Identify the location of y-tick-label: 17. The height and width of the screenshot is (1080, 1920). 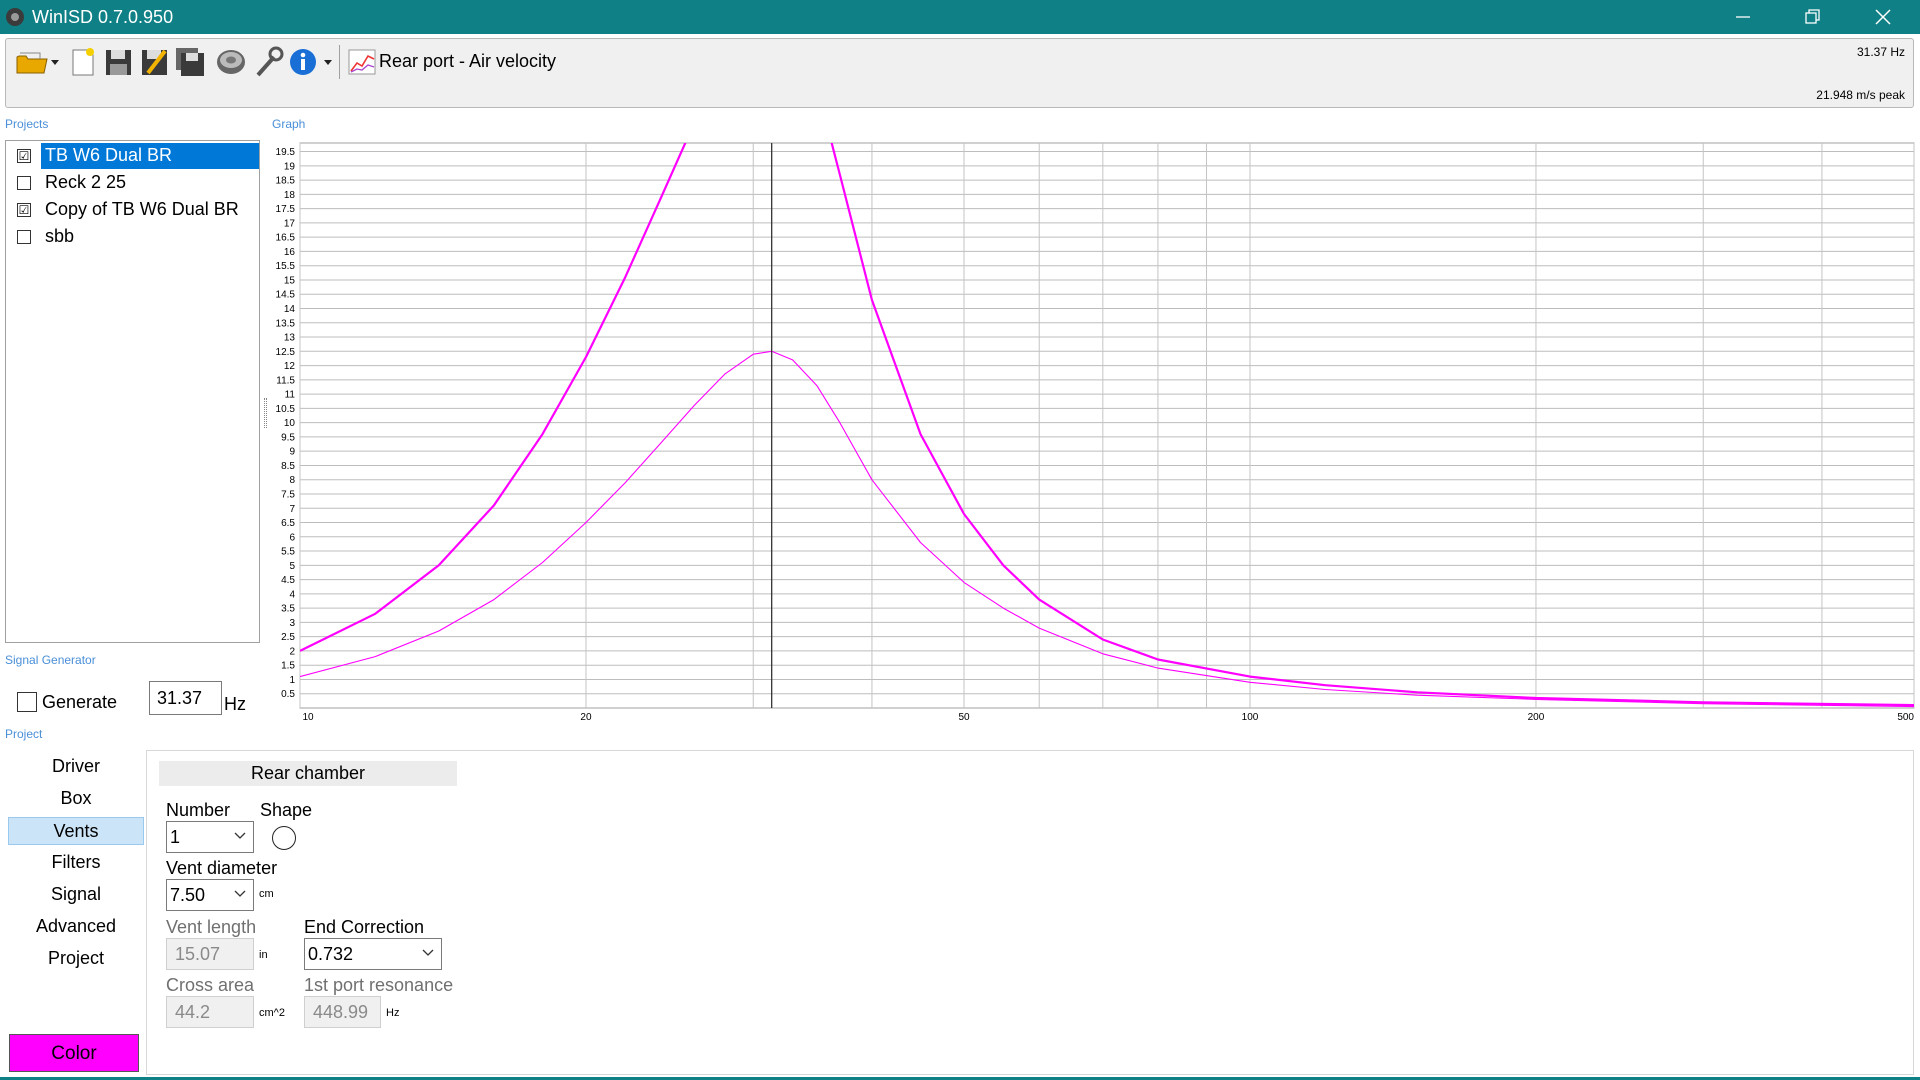
(290, 223).